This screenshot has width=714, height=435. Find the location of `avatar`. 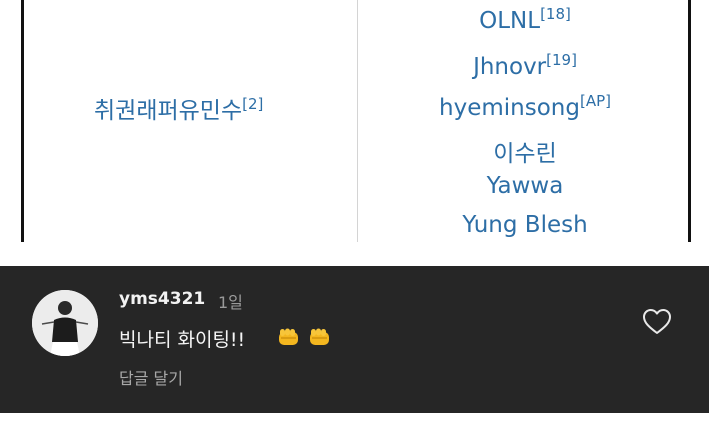

avatar is located at coordinates (65, 323).